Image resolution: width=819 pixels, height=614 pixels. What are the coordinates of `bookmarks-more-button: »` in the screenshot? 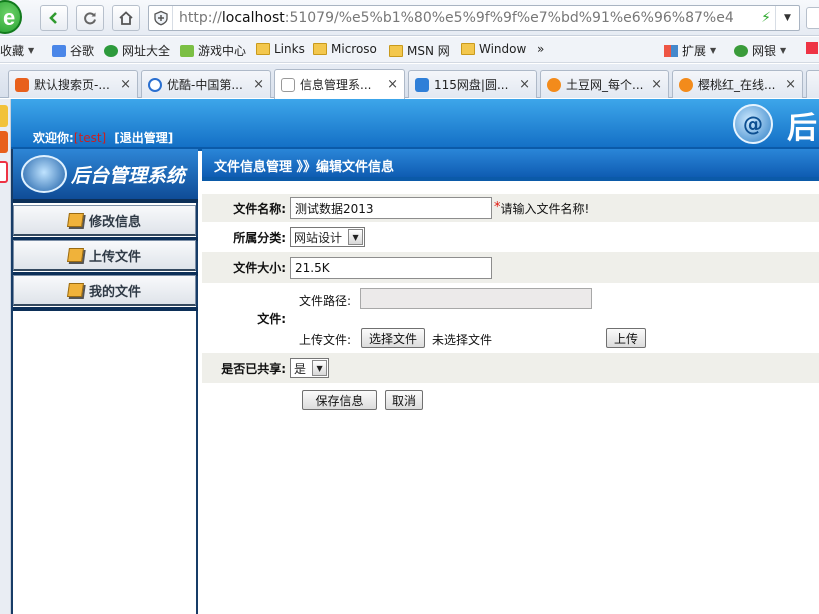 It's located at (540, 49).